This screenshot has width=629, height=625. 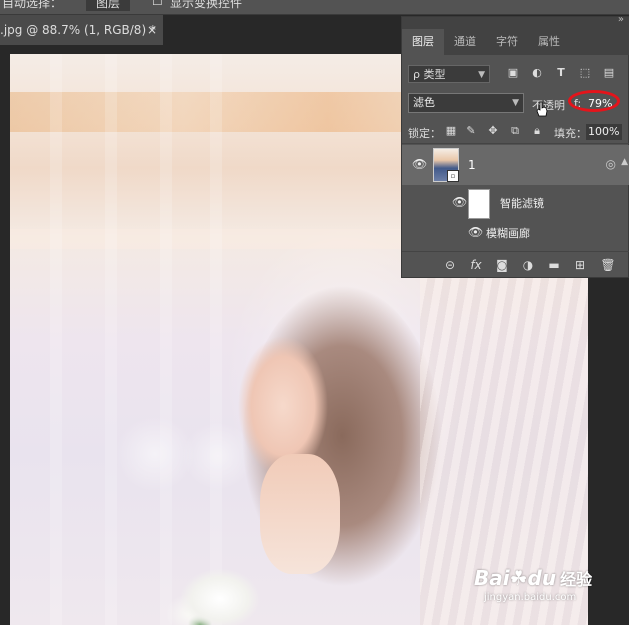 I want to click on red-highlight-circle, so click(x=594, y=101).